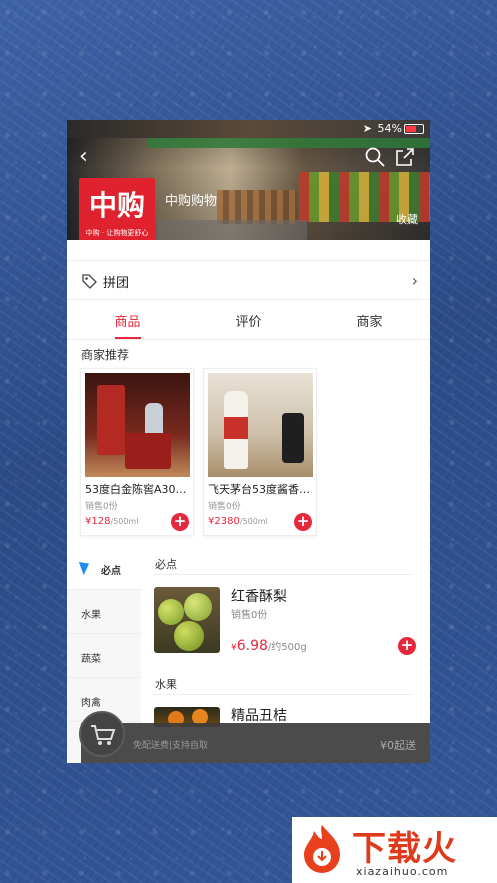 This screenshot has width=497, height=883. What do you see at coordinates (252, 646) in the screenshot?
I see `price-value: 6.98` at bounding box center [252, 646].